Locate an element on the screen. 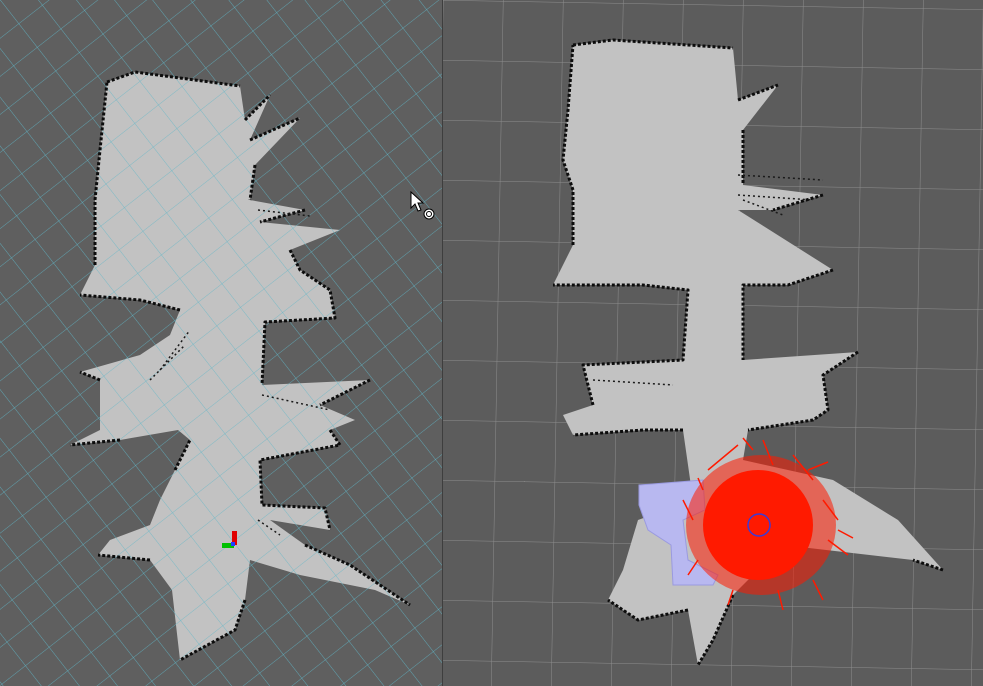 Image resolution: width=983 pixels, height=686 pixels. rotate-icon is located at coordinates (429, 214).